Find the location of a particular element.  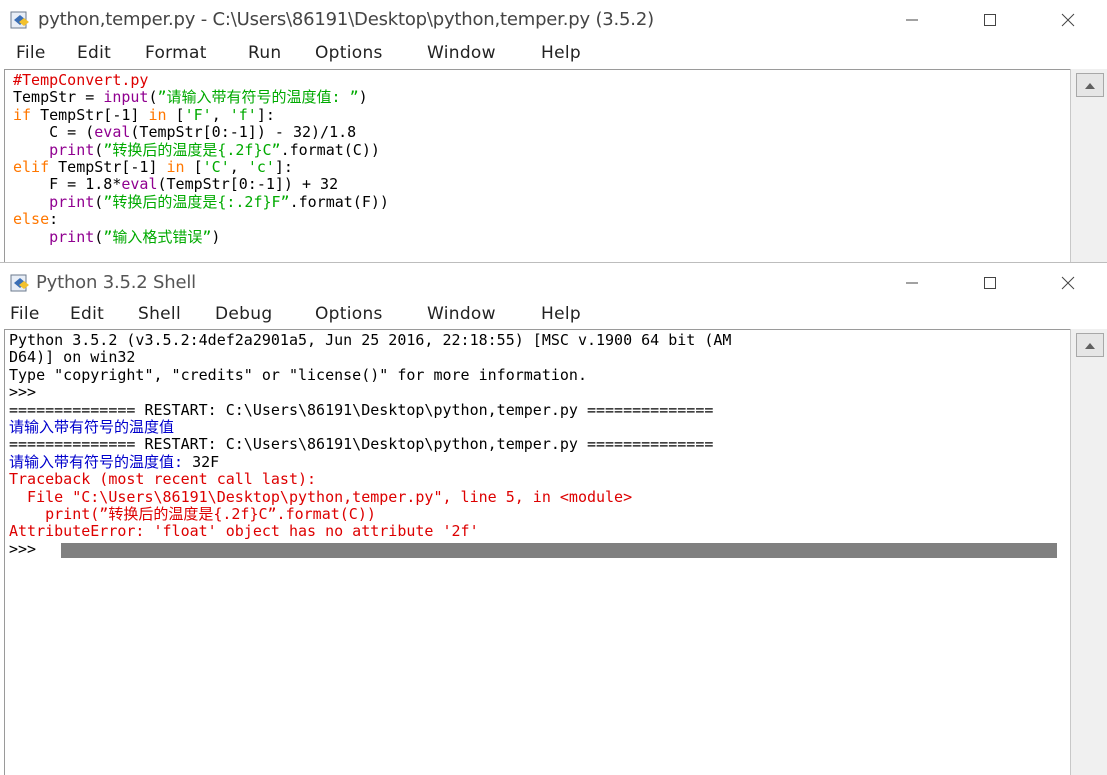

shell-output-line: print(”转换后的温度是{.2f}C”.format(C)) is located at coordinates (539, 513).